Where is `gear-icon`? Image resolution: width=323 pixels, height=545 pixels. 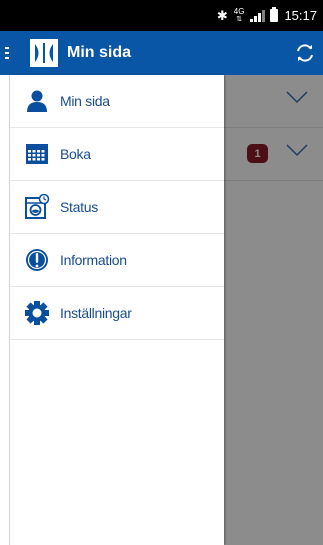 gear-icon is located at coordinates (37, 313).